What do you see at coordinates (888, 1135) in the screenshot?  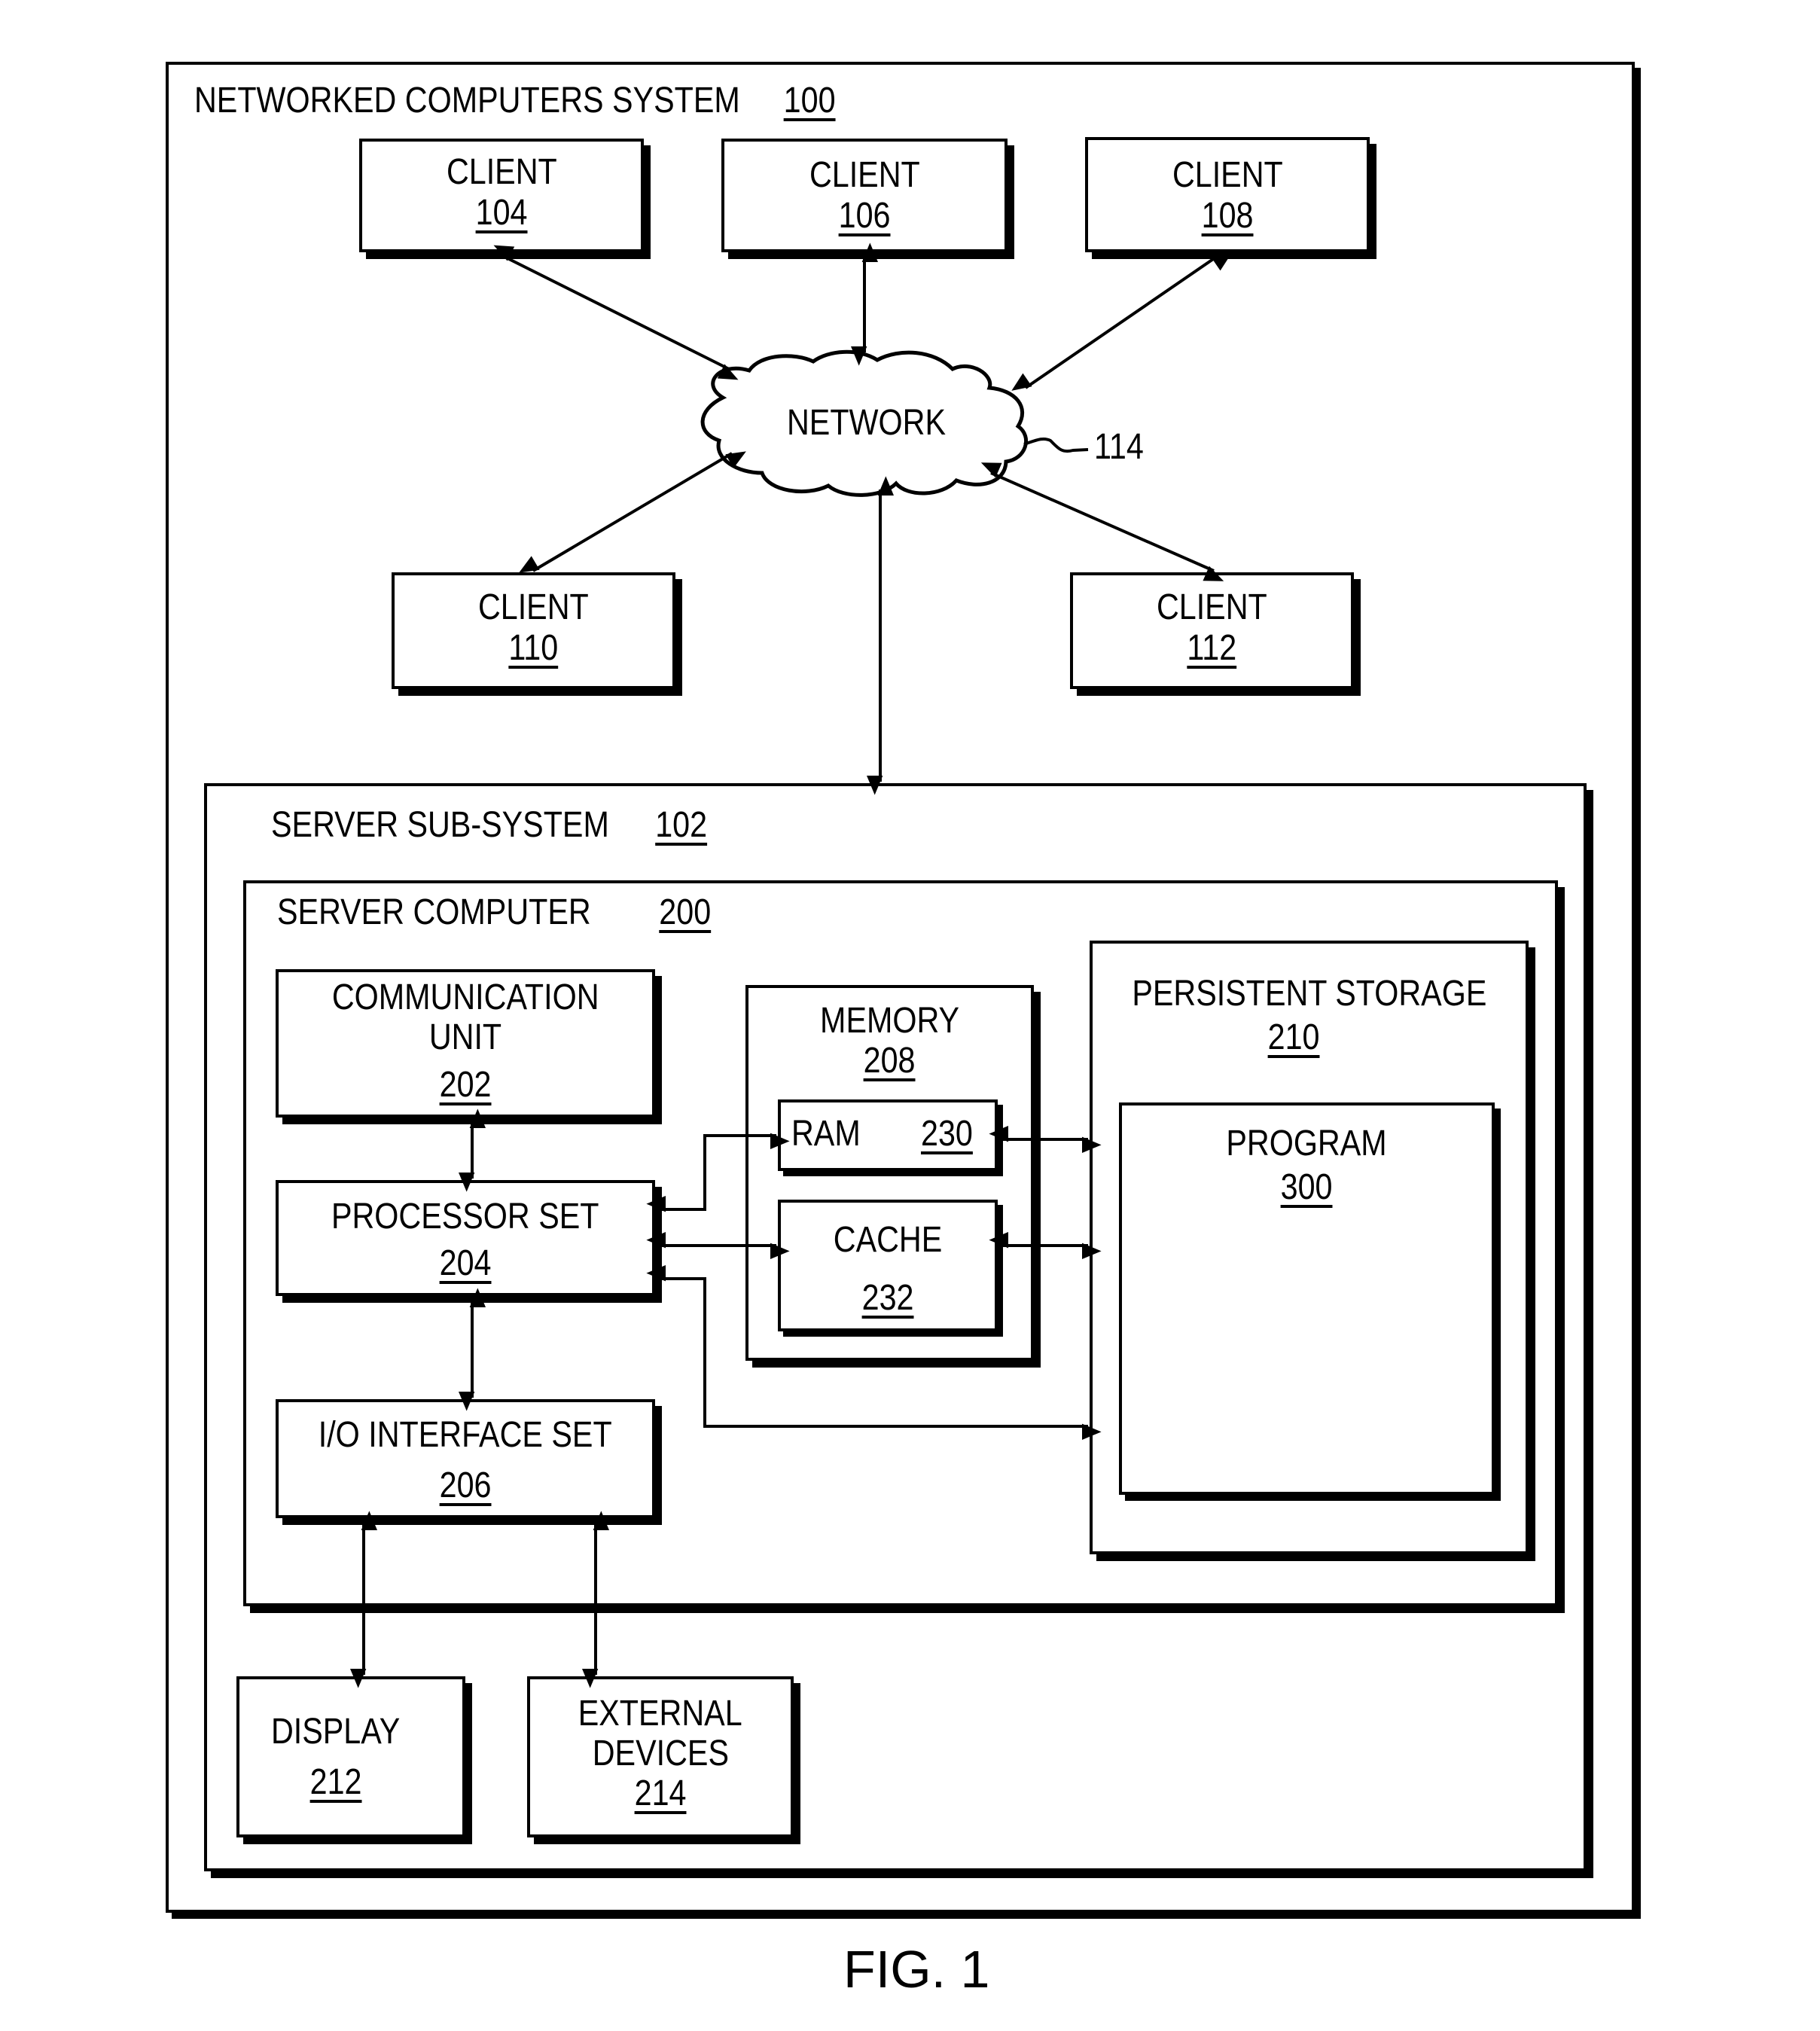 I see `ram: RAM 230` at bounding box center [888, 1135].